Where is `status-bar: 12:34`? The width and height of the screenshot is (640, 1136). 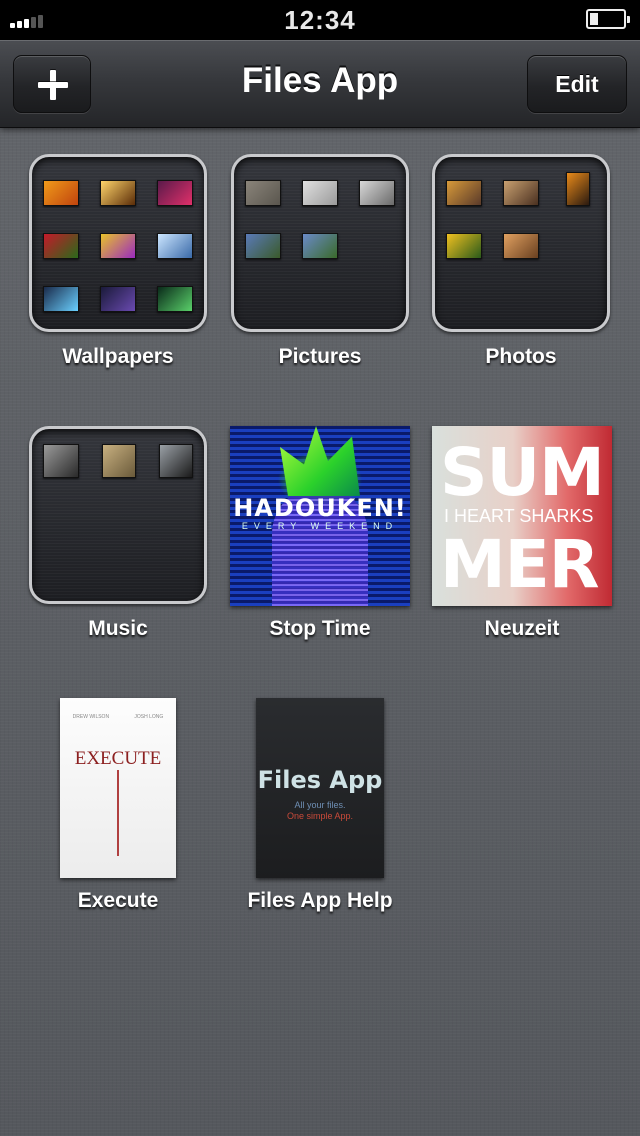
status-bar: 12:34 is located at coordinates (320, 20).